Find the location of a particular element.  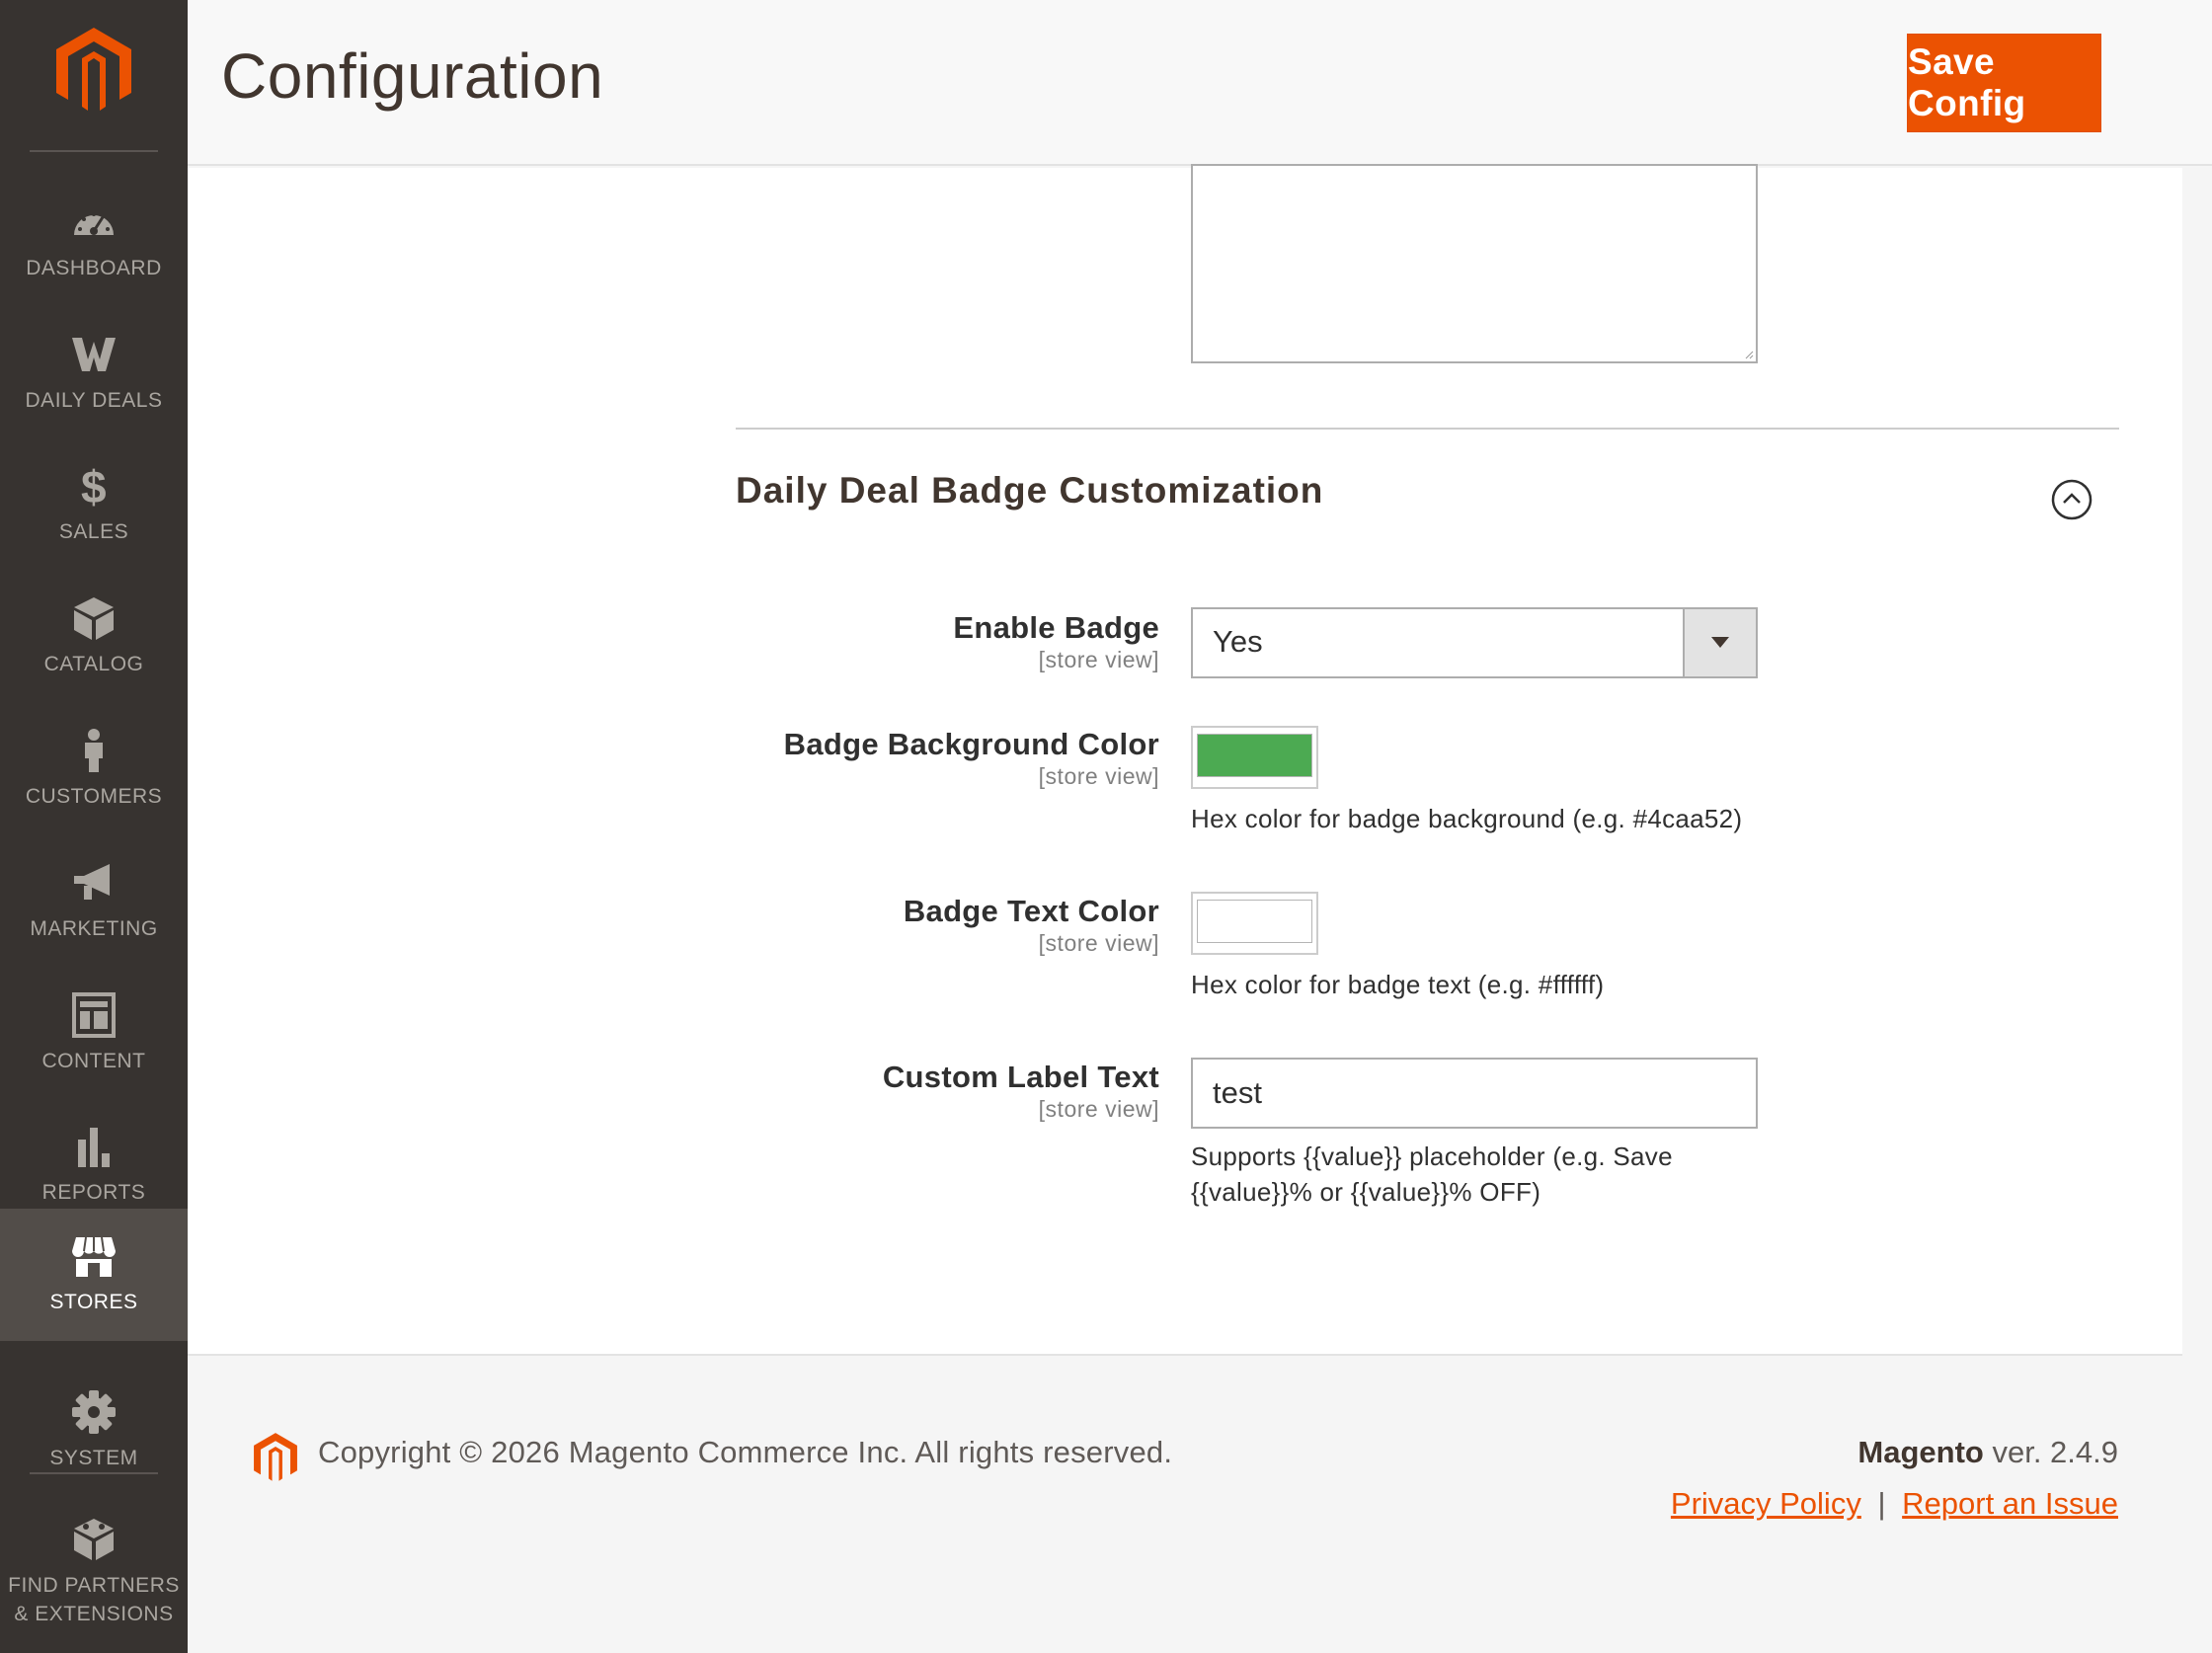

resize-handle-icon is located at coordinates (1750, 355).